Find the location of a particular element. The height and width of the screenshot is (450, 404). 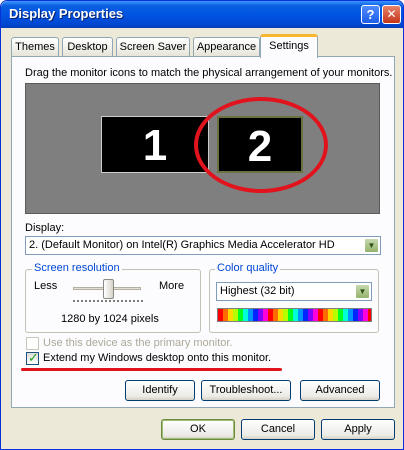

tab-appearance: Appearance is located at coordinates (226, 47).